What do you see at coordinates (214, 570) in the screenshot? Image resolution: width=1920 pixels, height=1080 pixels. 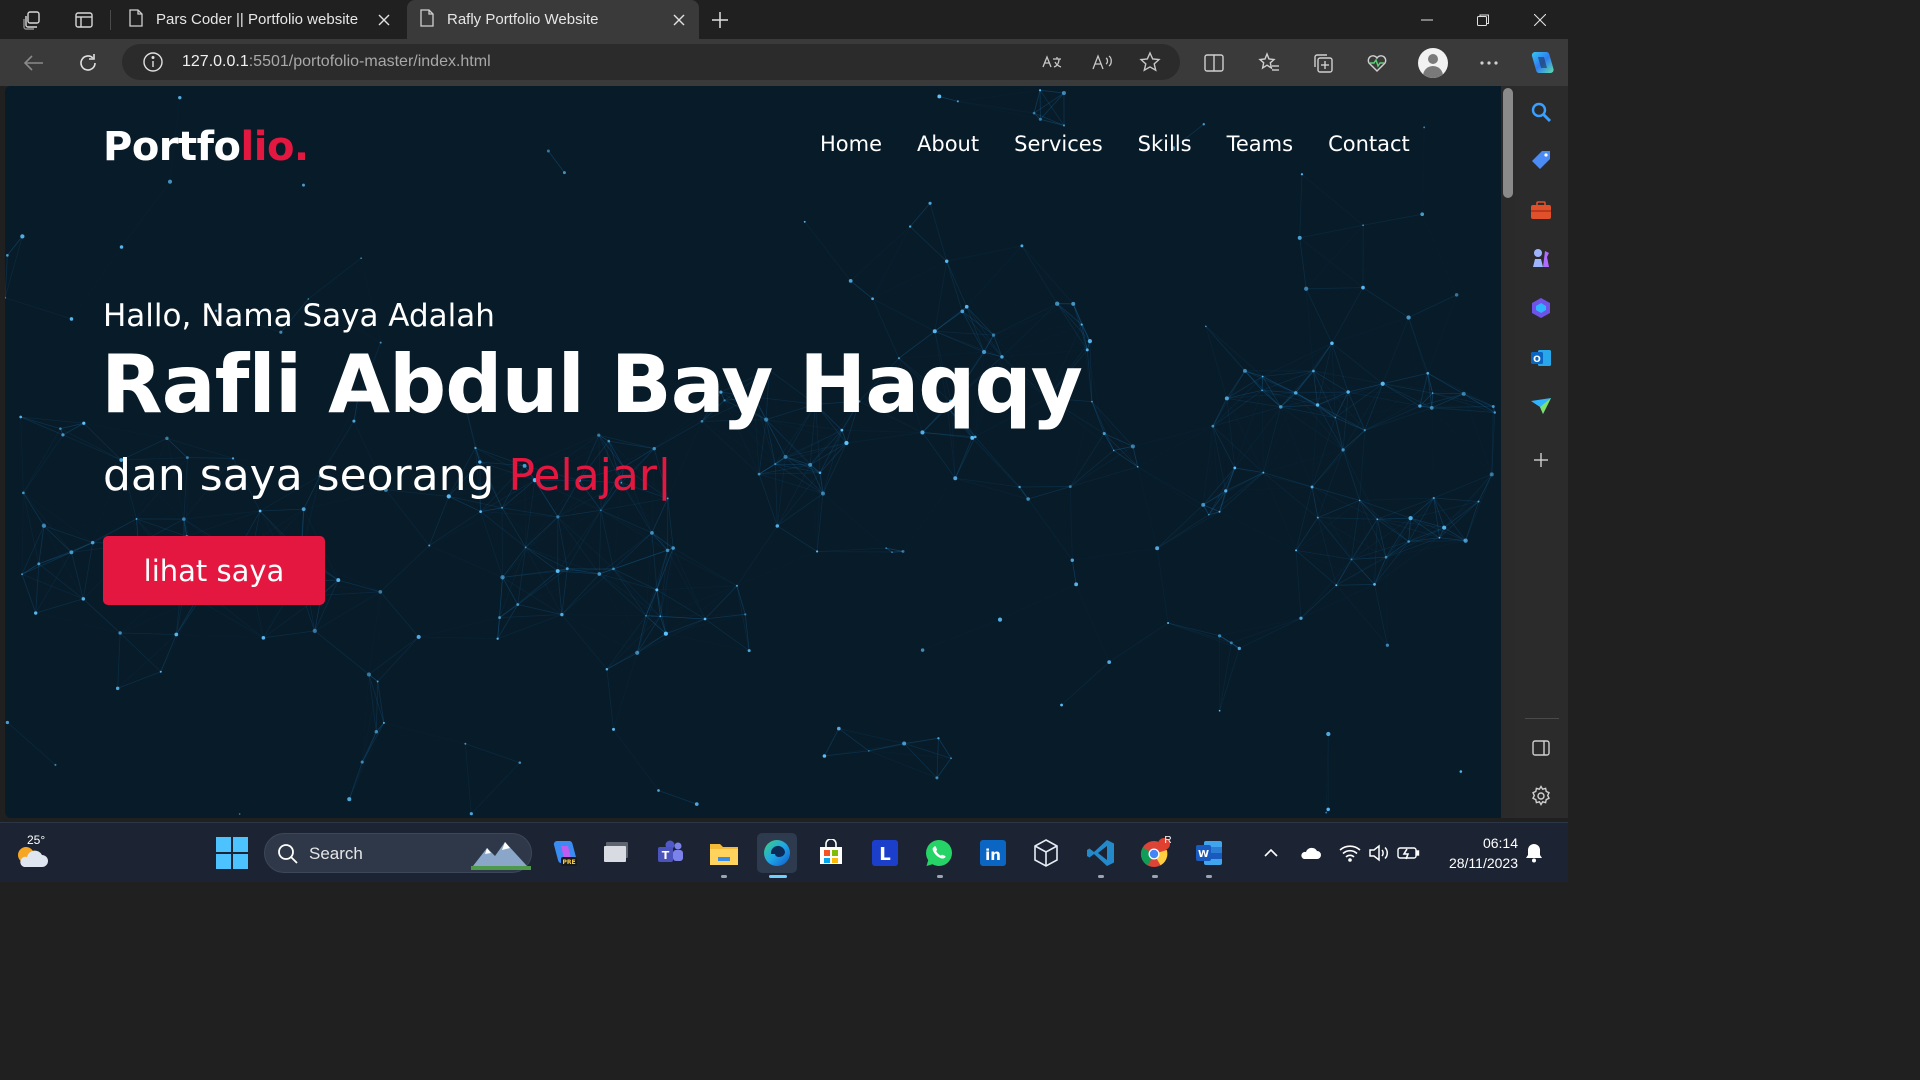 I see `cta-button: lihat saya` at bounding box center [214, 570].